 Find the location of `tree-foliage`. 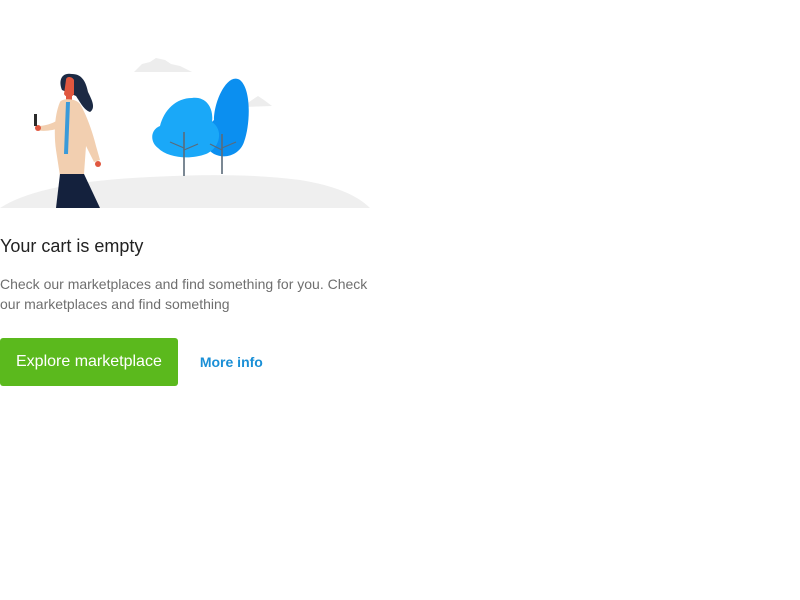

tree-foliage is located at coordinates (186, 127).